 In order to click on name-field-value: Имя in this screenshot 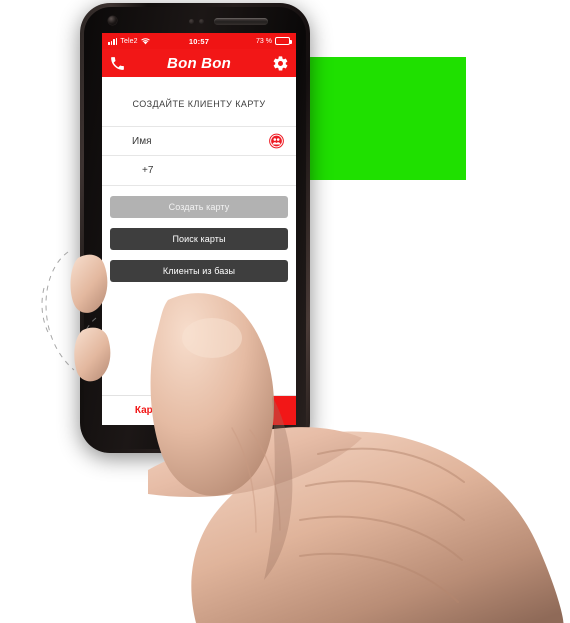, I will do `click(142, 141)`.